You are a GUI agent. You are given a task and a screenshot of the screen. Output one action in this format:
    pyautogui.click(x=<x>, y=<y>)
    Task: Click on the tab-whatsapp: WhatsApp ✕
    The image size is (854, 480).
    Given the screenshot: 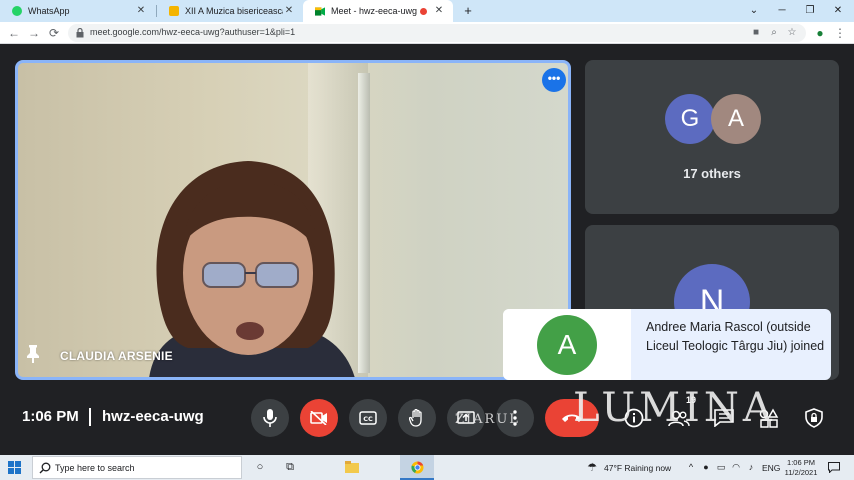 What is the action you would take?
    pyautogui.click(x=77, y=11)
    